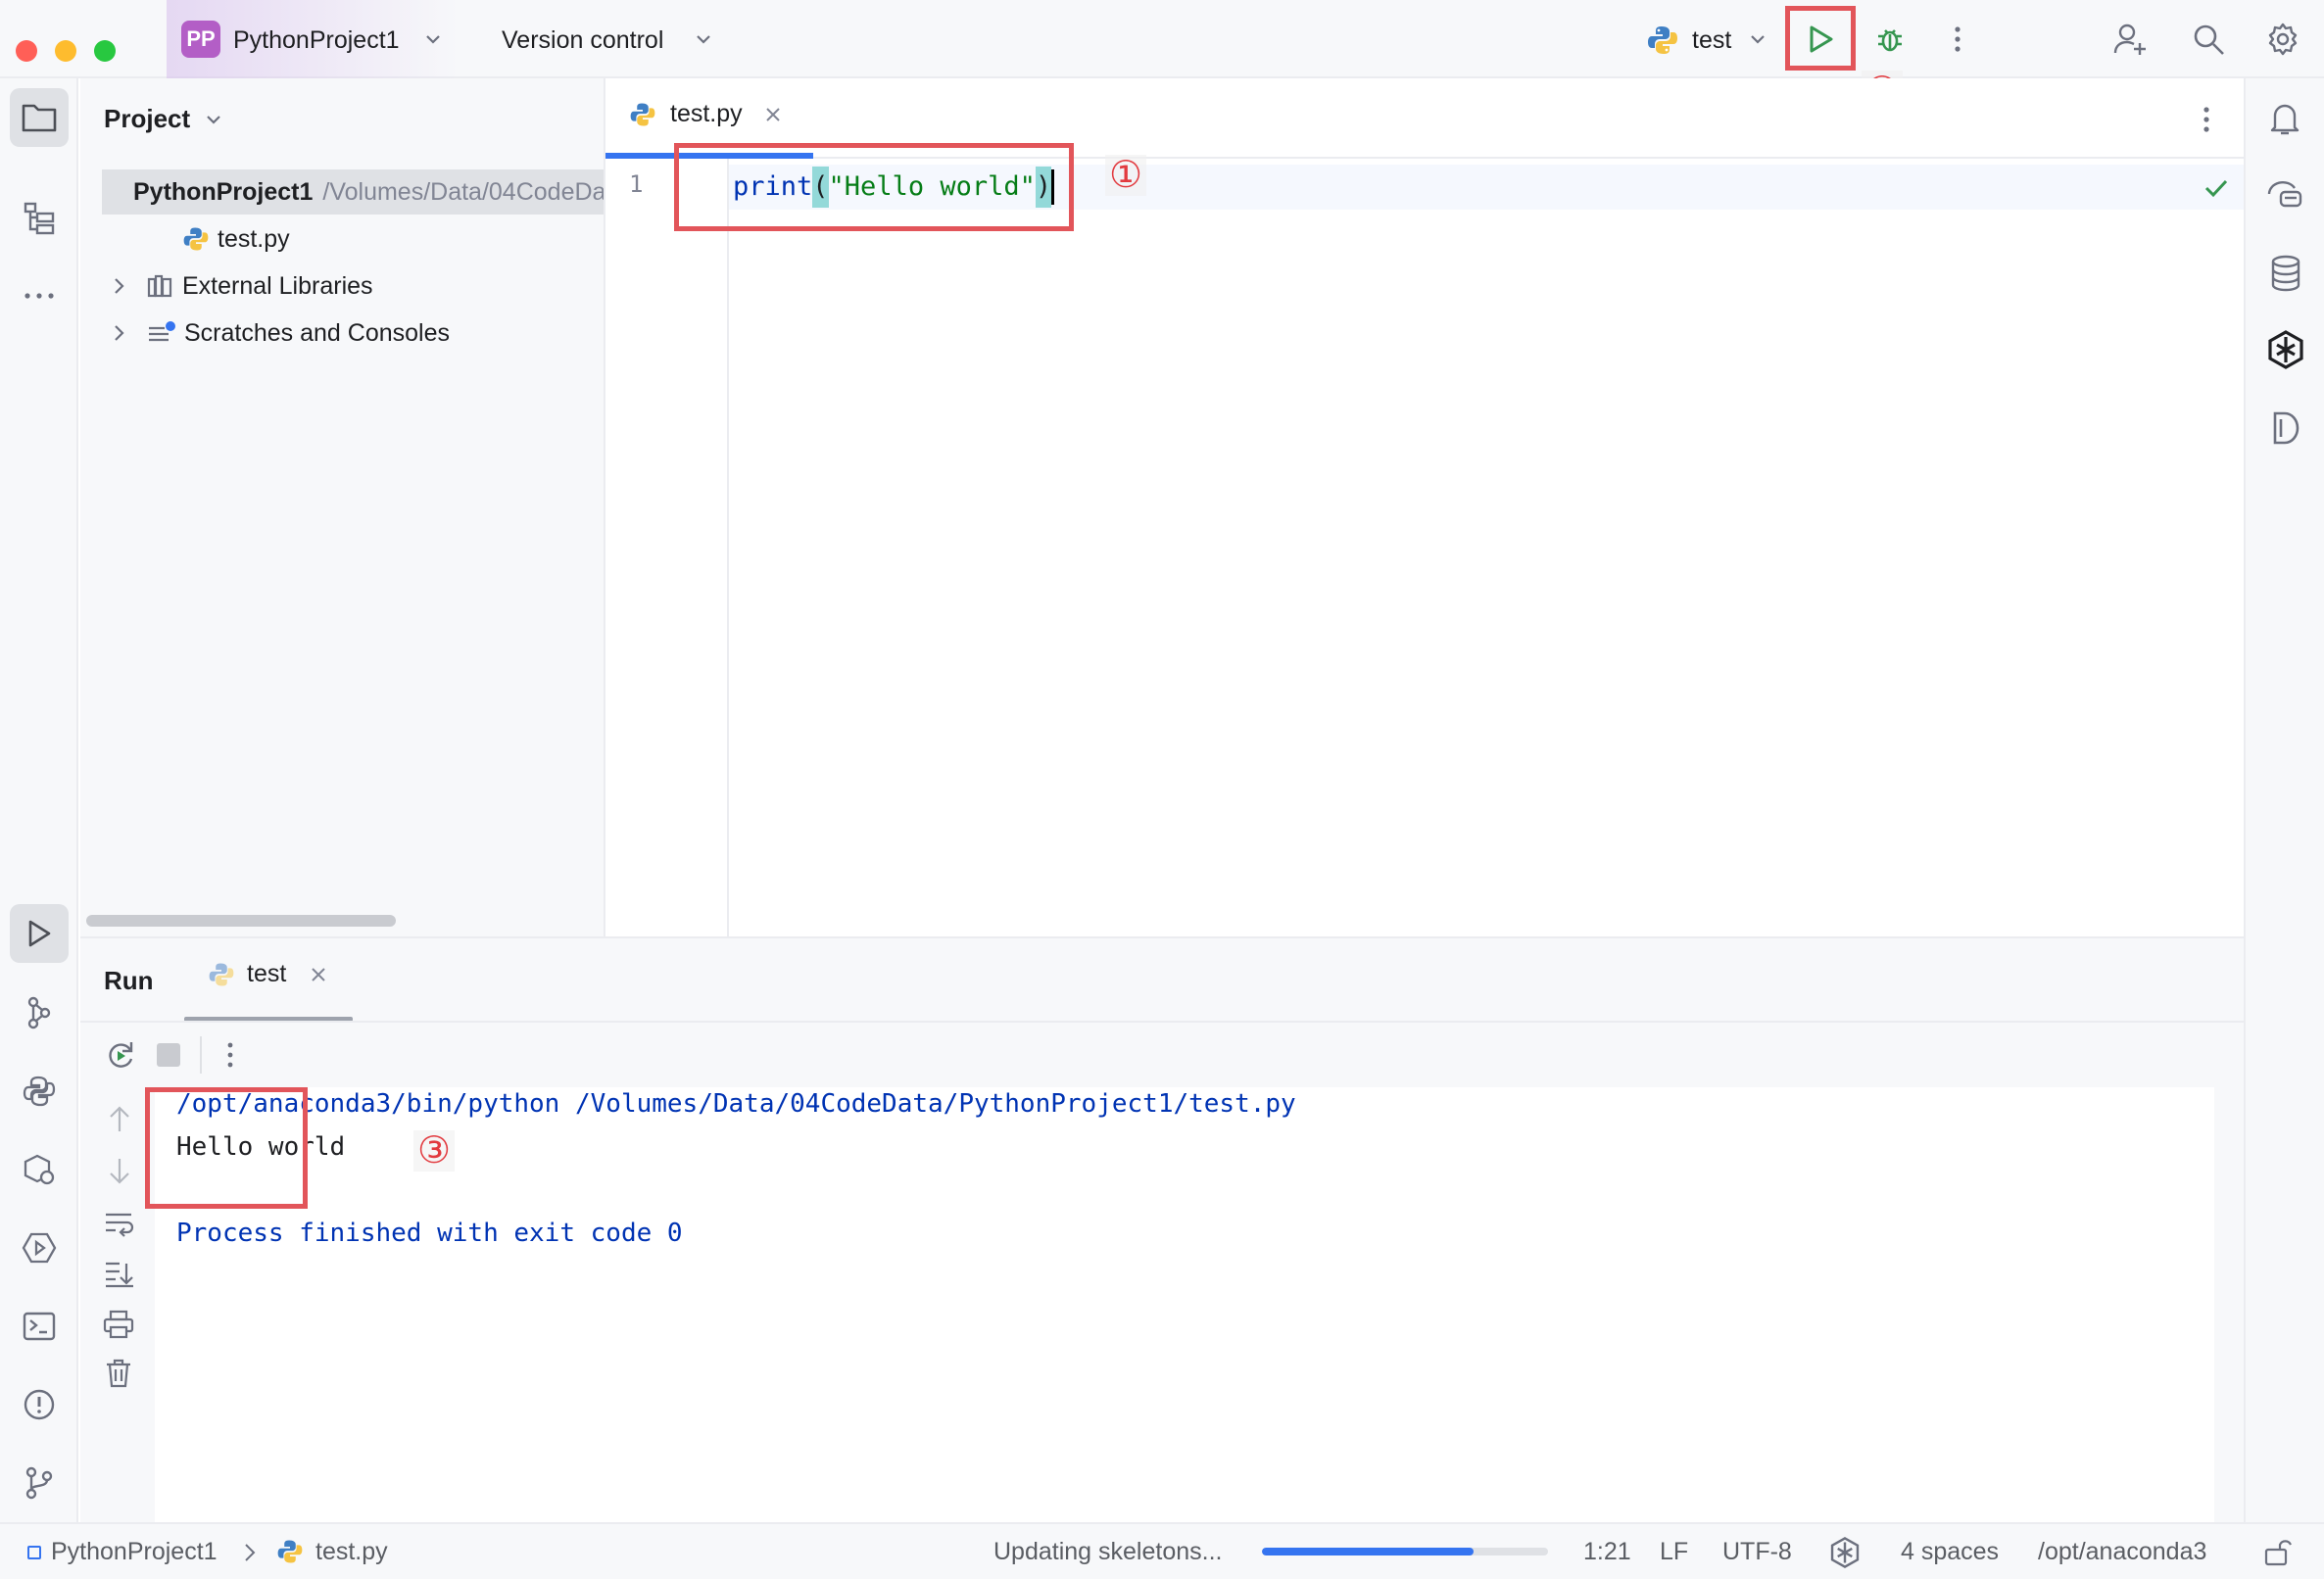  What do you see at coordinates (26, 51) in the screenshot?
I see `close-window-button` at bounding box center [26, 51].